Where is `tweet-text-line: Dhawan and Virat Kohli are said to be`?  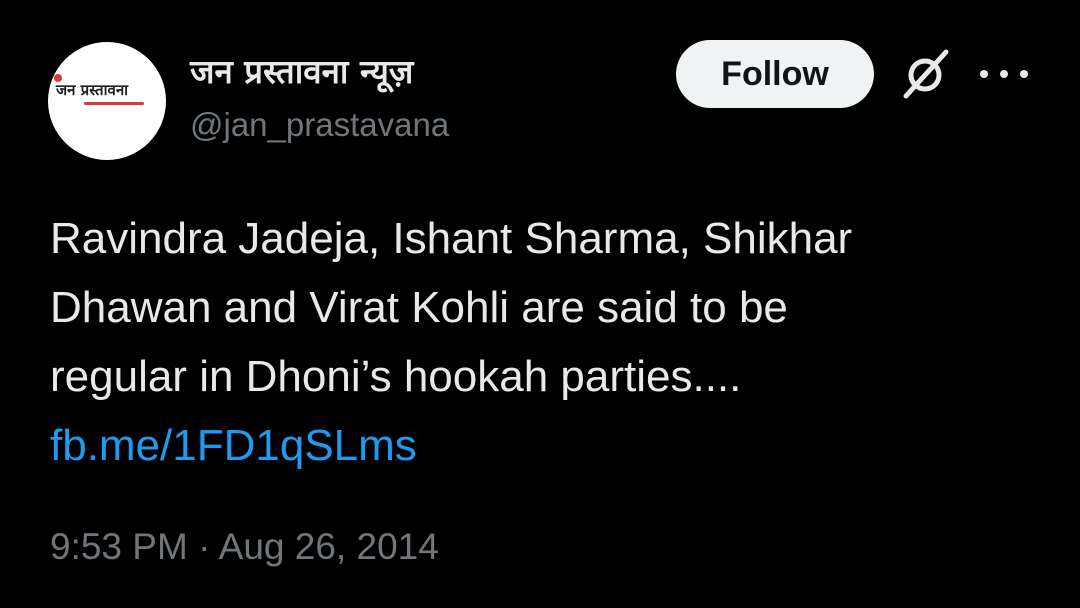 tweet-text-line: Dhawan and Virat Kohli are said to be is located at coordinates (419, 307).